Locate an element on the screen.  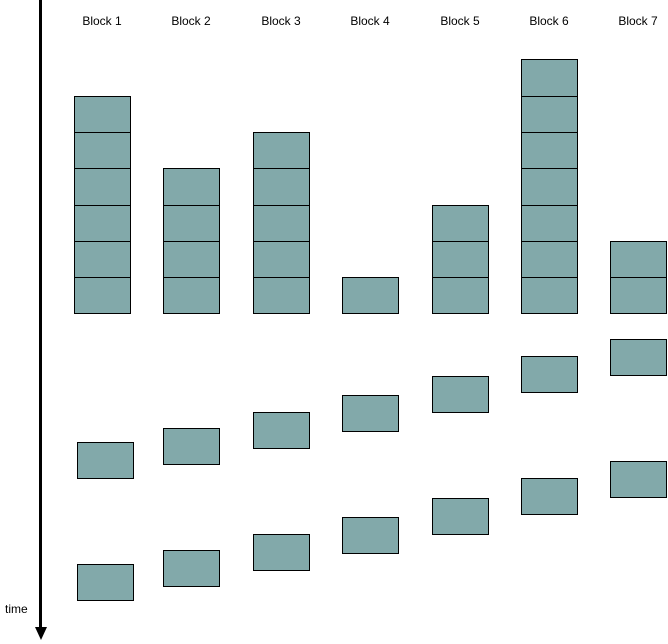
time-axis is located at coordinates (40, 315).